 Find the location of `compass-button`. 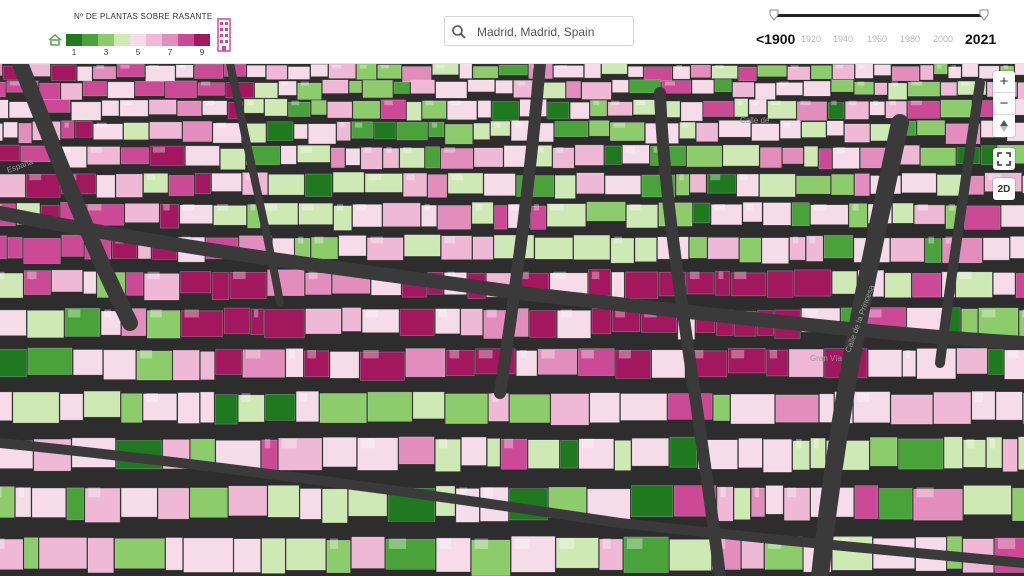

compass-button is located at coordinates (1004, 126).